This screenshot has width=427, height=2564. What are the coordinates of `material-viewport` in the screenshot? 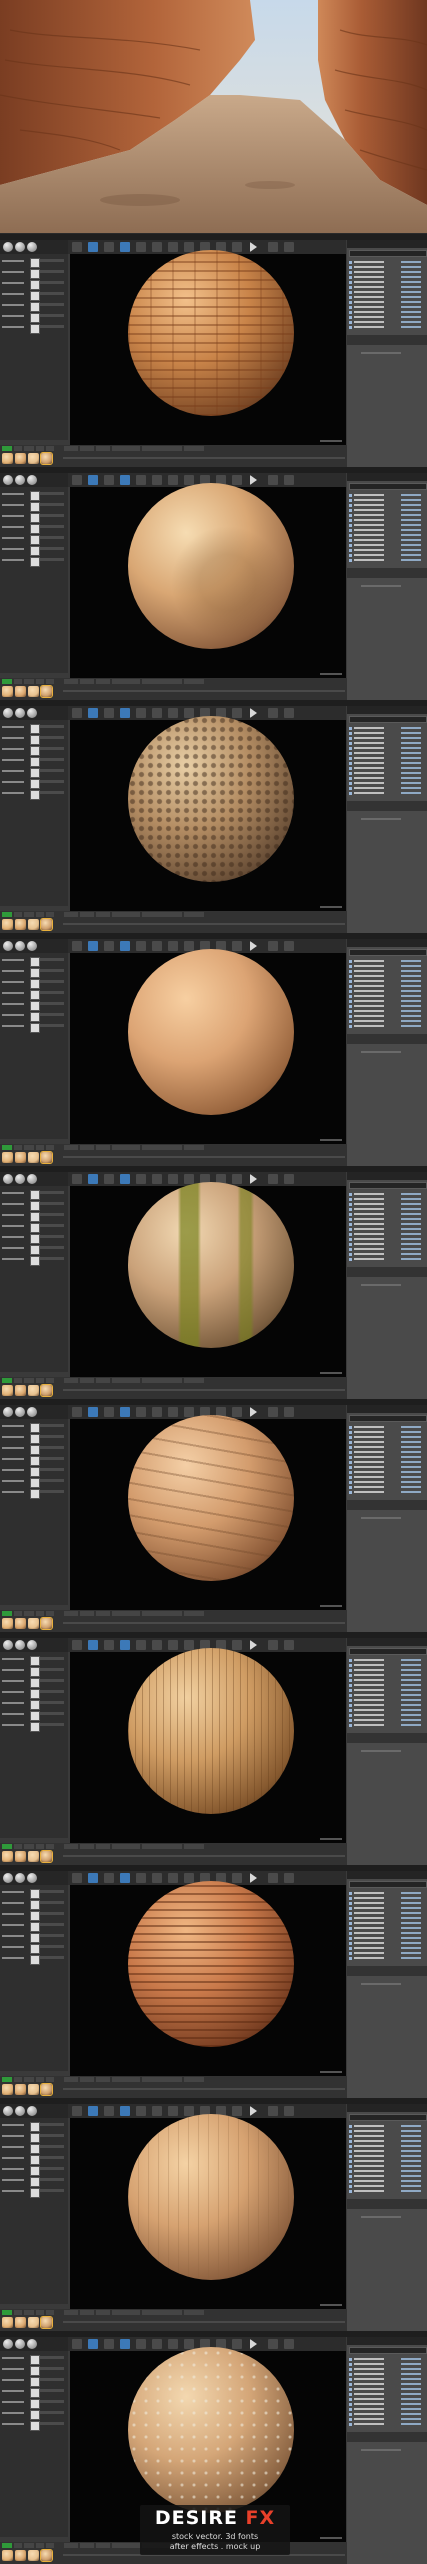 It's located at (208, 347).